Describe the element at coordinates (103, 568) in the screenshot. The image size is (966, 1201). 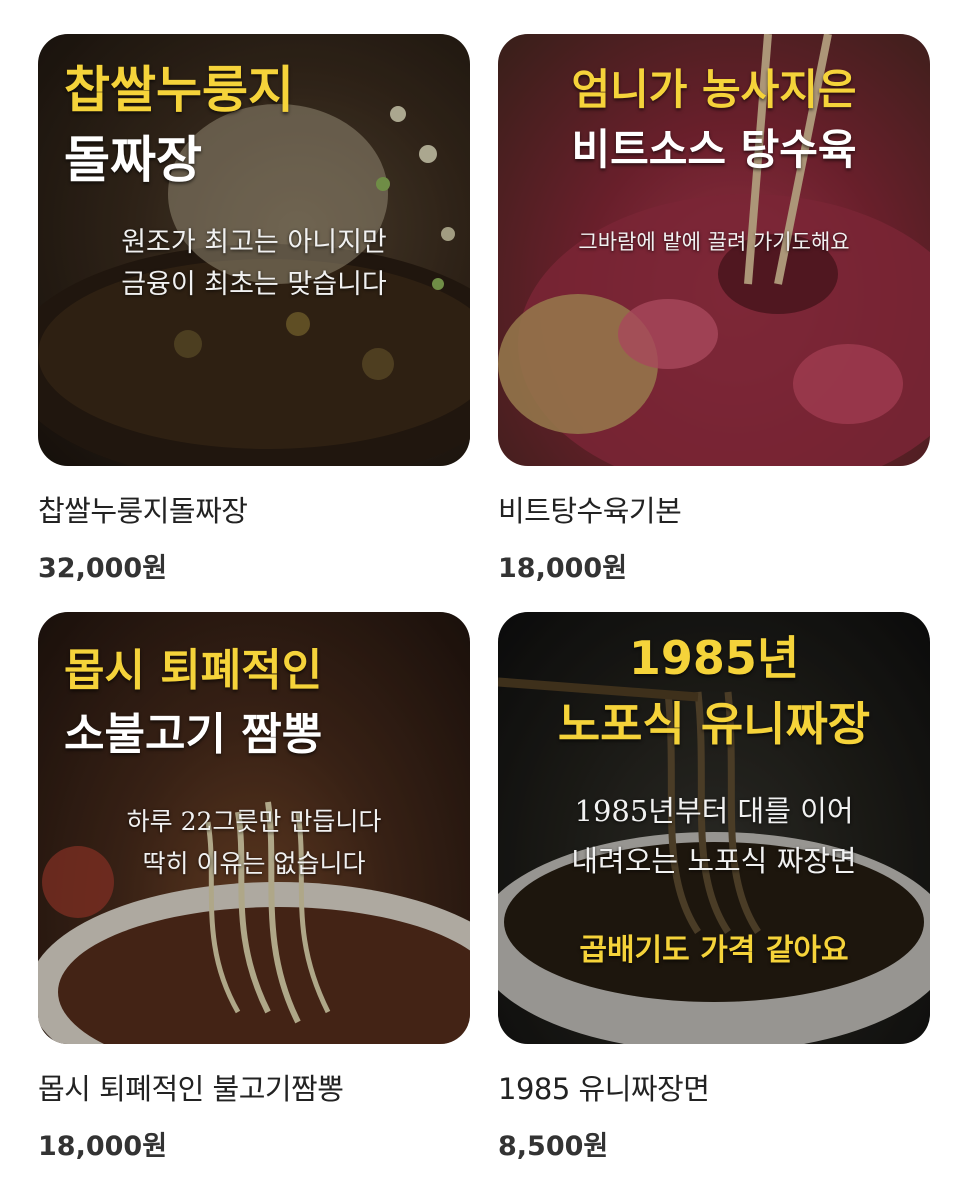
I see `product-price: 32,000원` at that location.